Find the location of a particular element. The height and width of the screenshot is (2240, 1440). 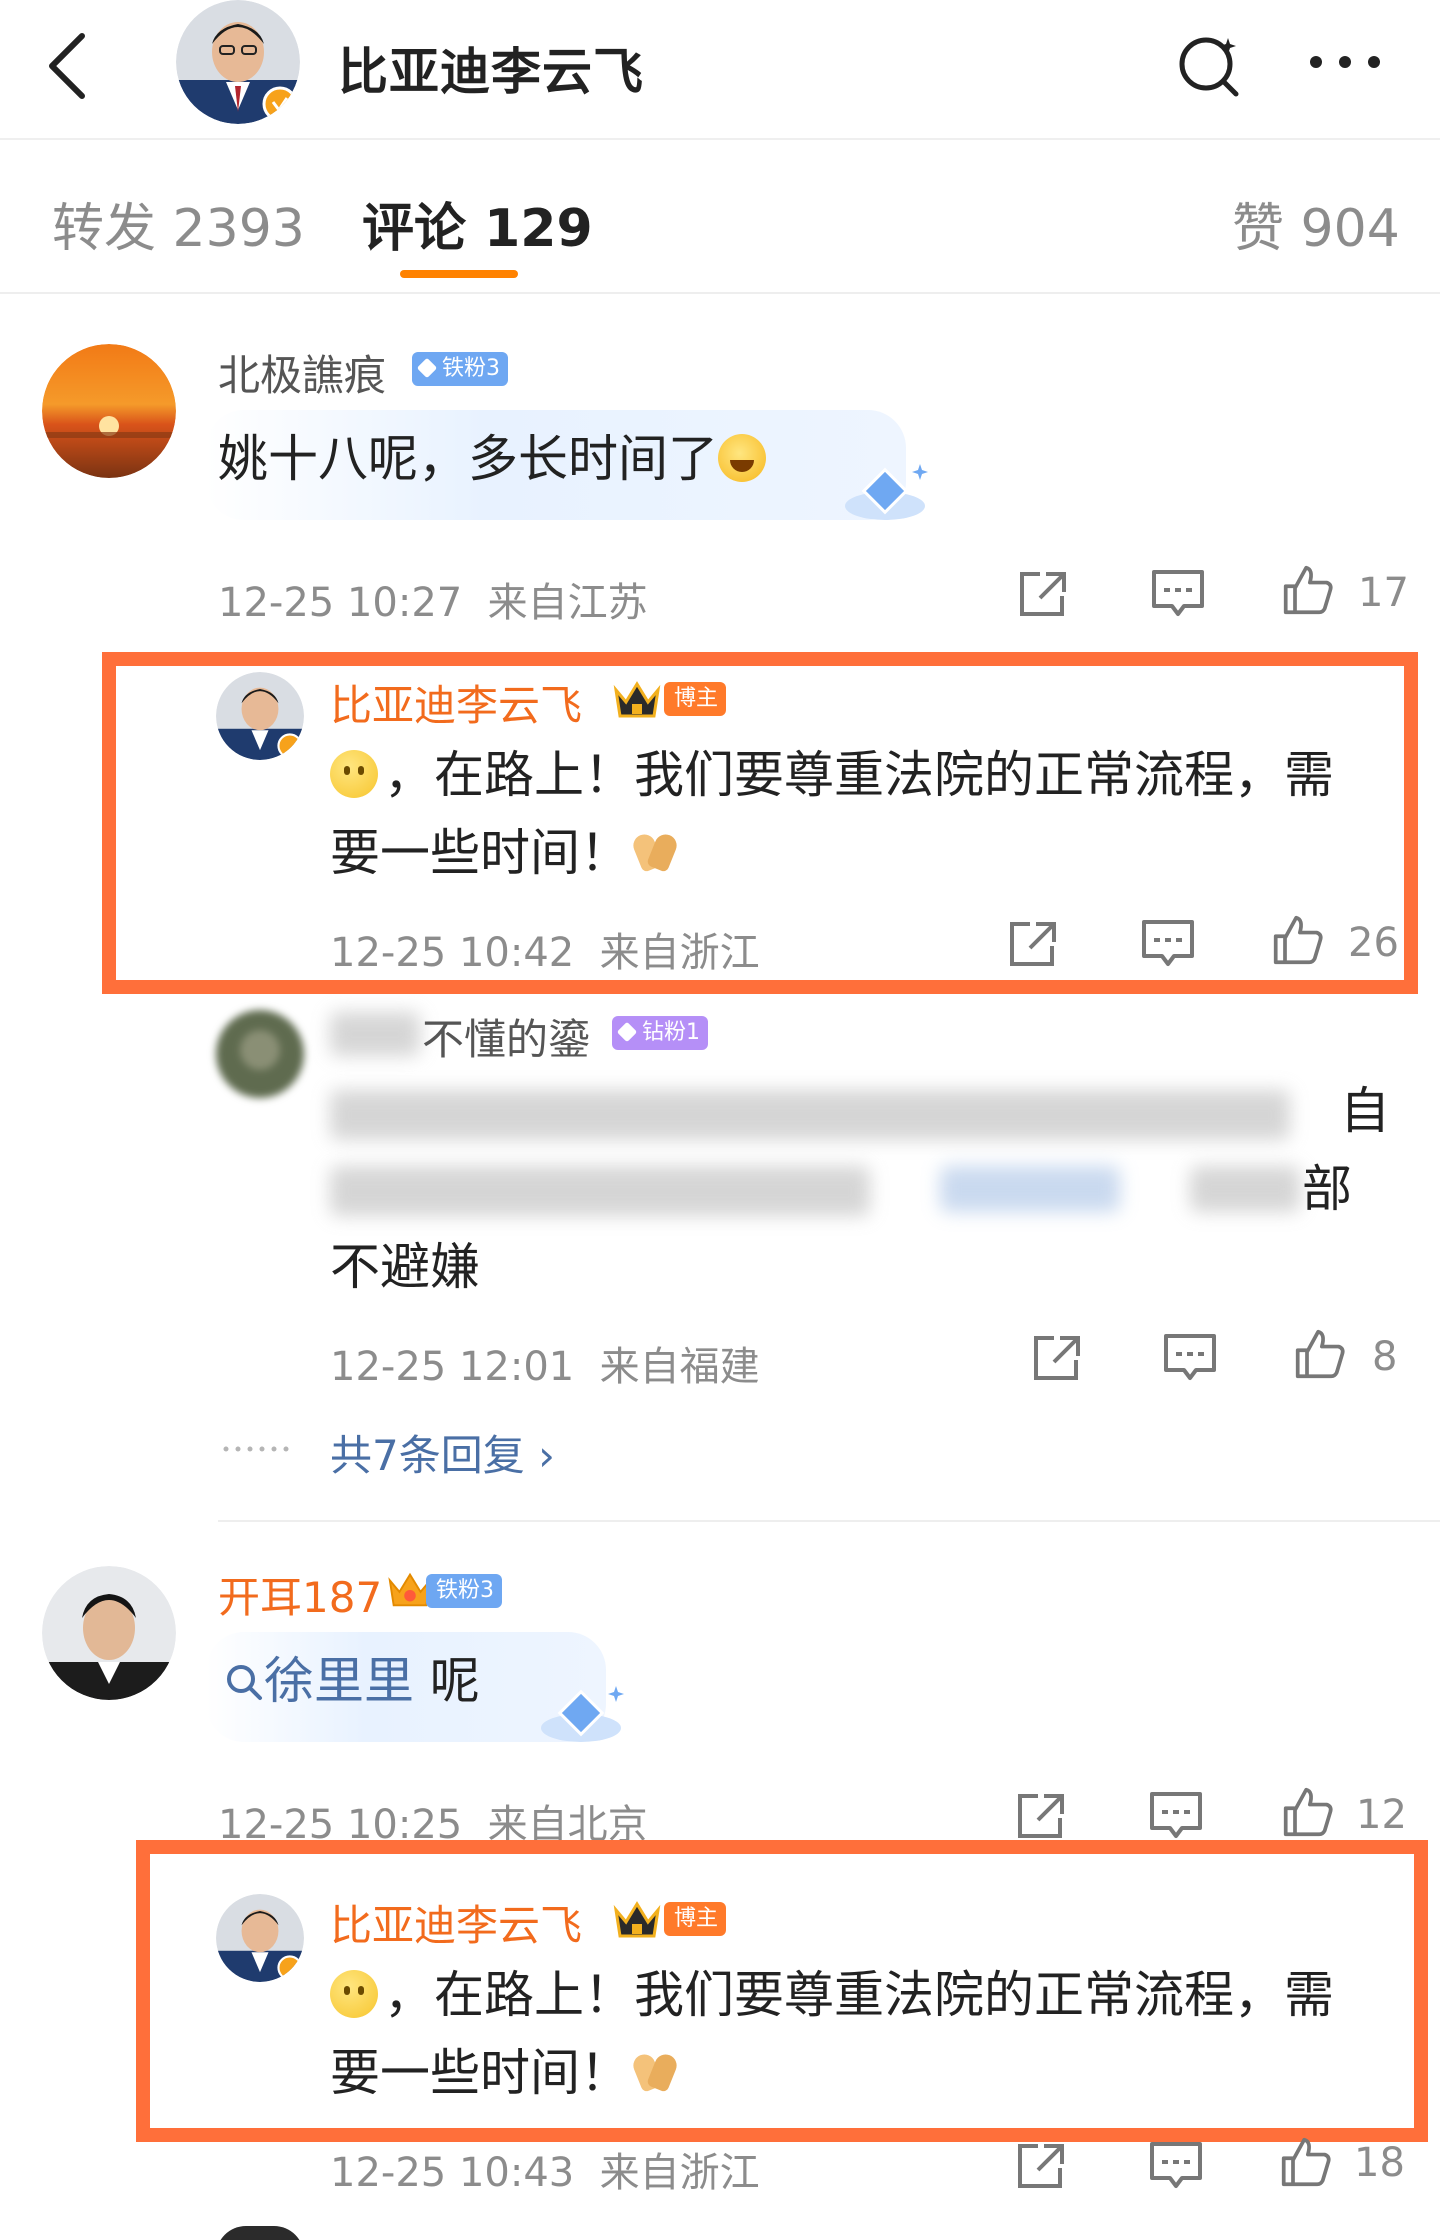

more-options-icon is located at coordinates (1345, 60).